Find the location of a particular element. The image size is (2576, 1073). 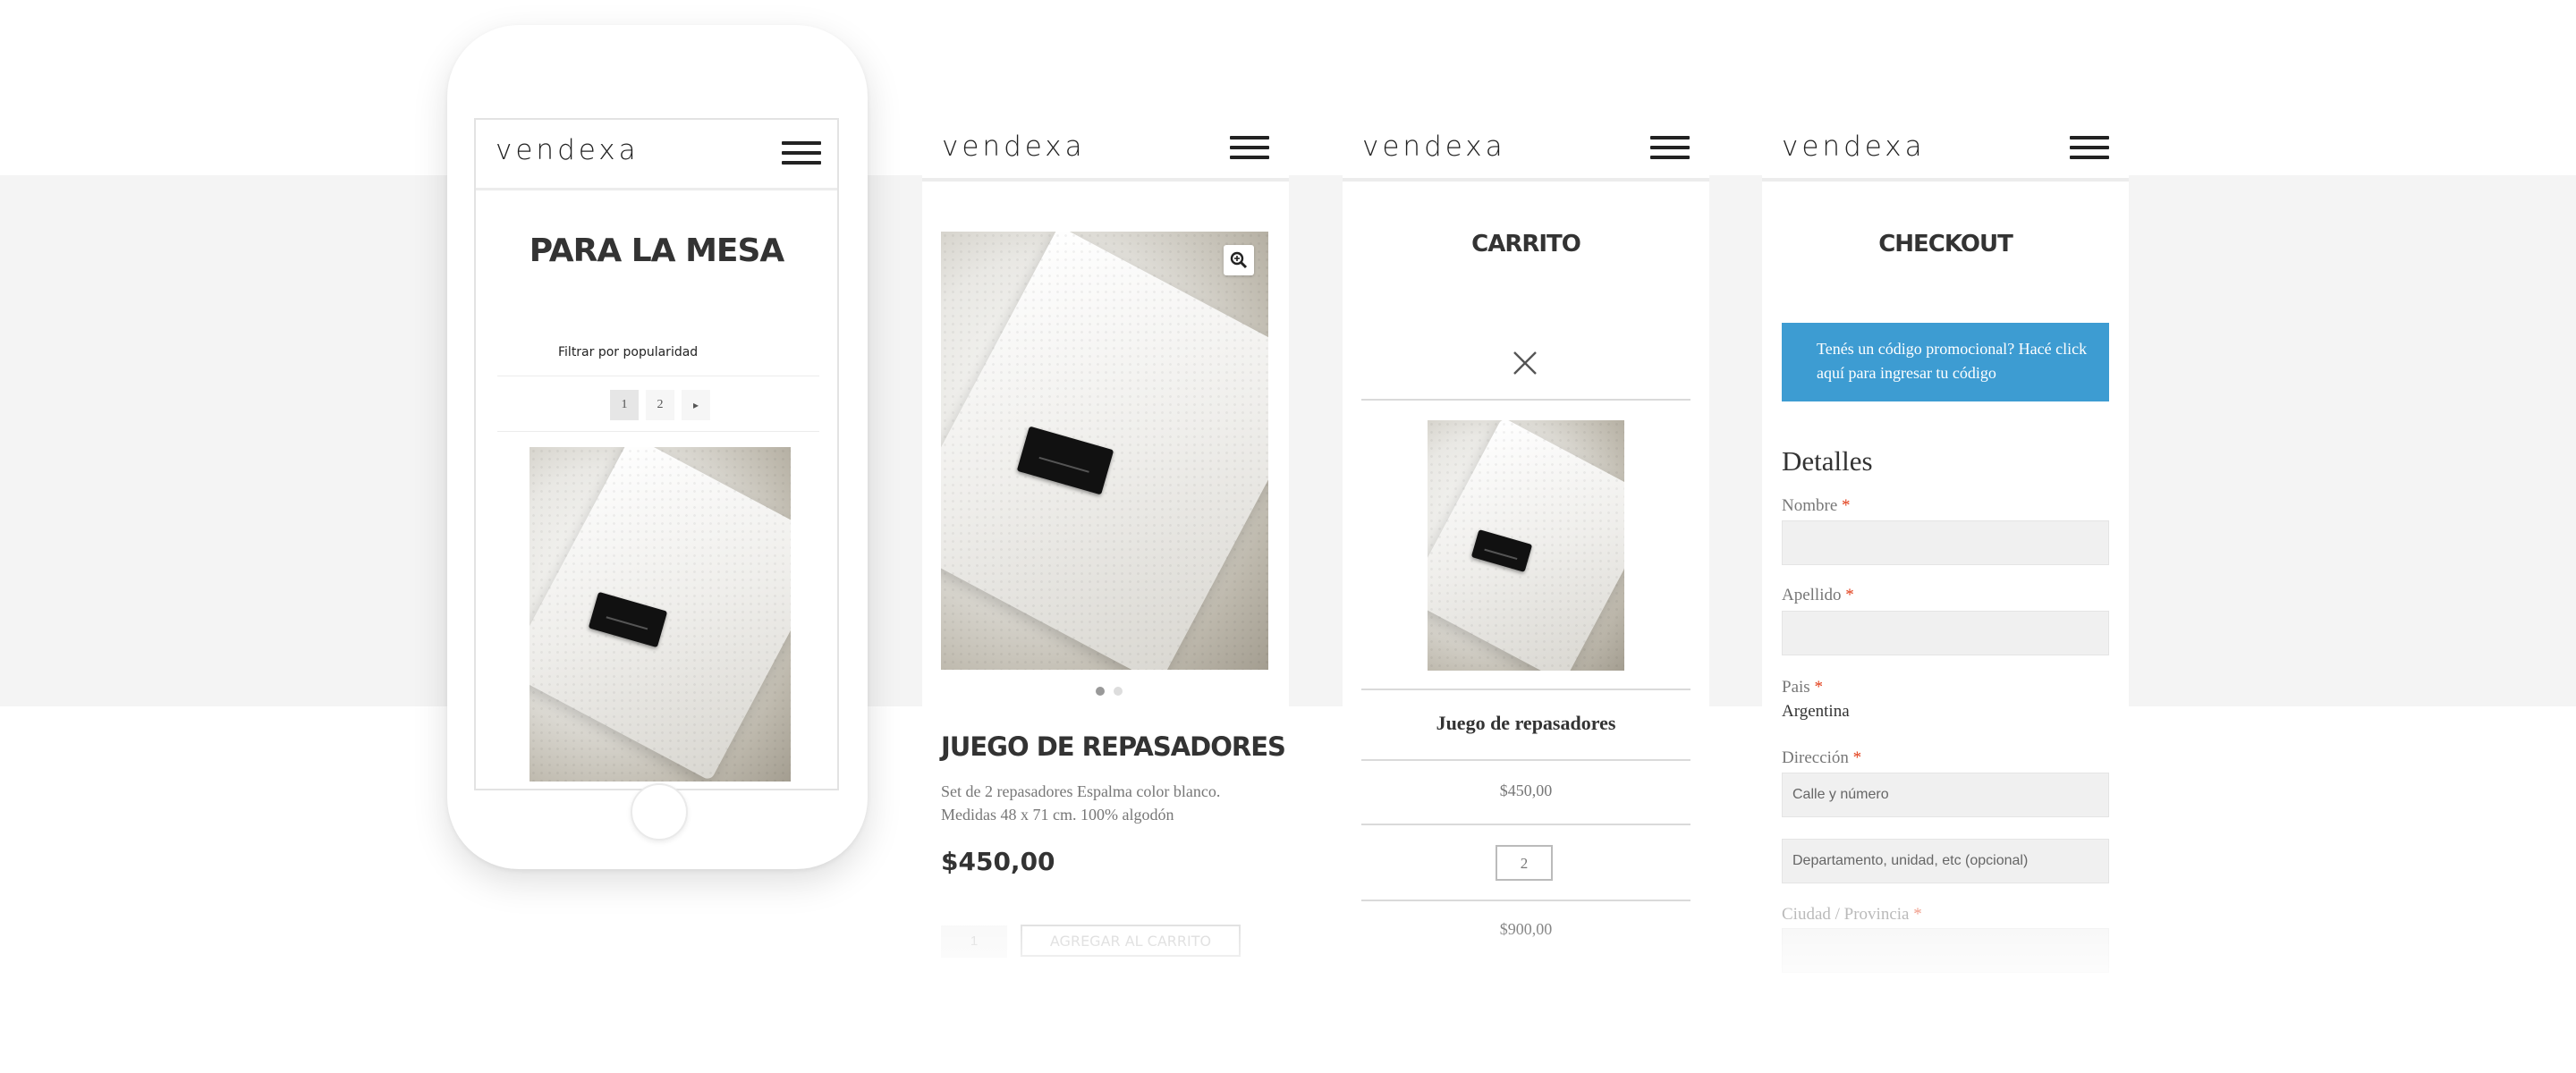

page-1-link: 1 is located at coordinates (624, 405).